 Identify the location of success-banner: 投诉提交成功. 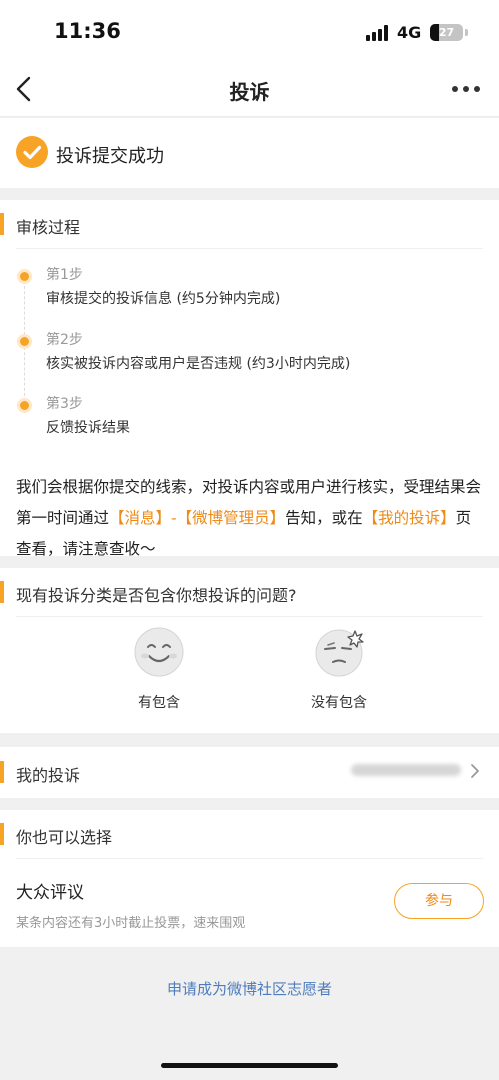
(249, 153).